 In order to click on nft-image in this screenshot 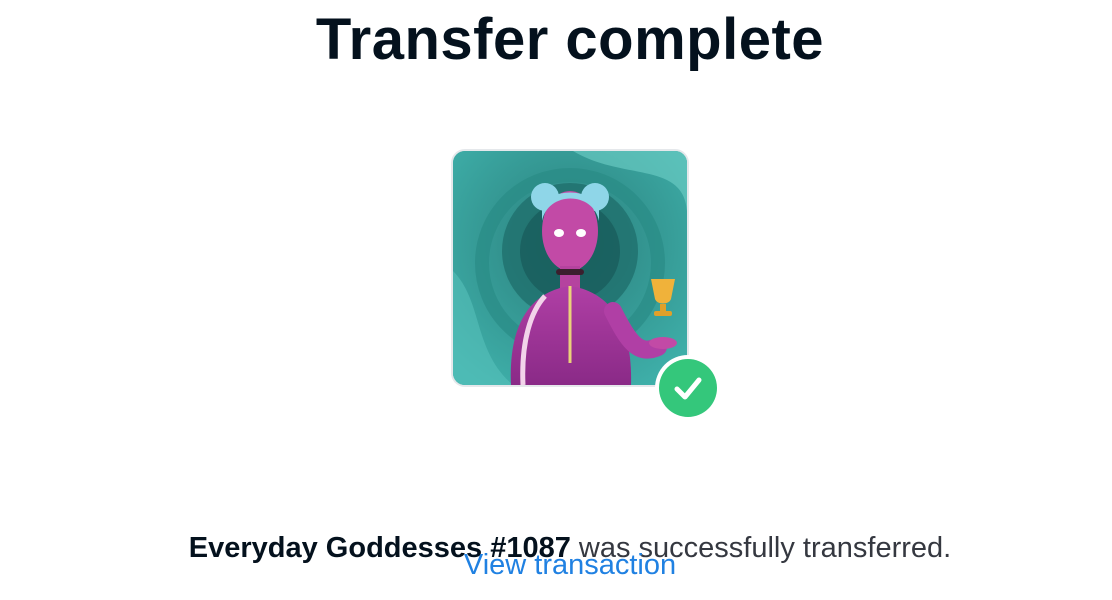, I will do `click(570, 268)`.